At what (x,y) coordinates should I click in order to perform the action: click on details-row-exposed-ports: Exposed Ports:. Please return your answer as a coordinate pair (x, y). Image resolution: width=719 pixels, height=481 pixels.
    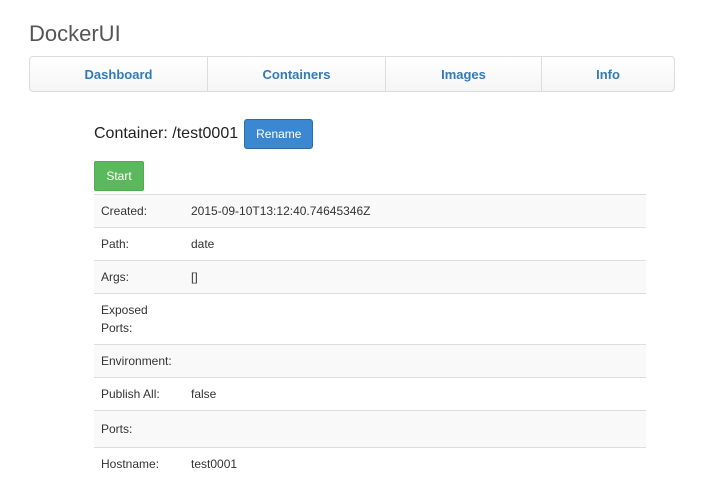
    Looking at the image, I should click on (370, 319).